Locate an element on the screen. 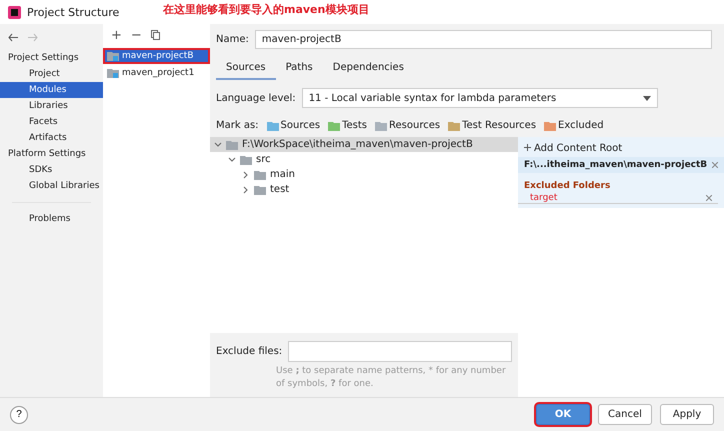 Image resolution: width=724 pixels, height=431 pixels. tab: Paths is located at coordinates (299, 69).